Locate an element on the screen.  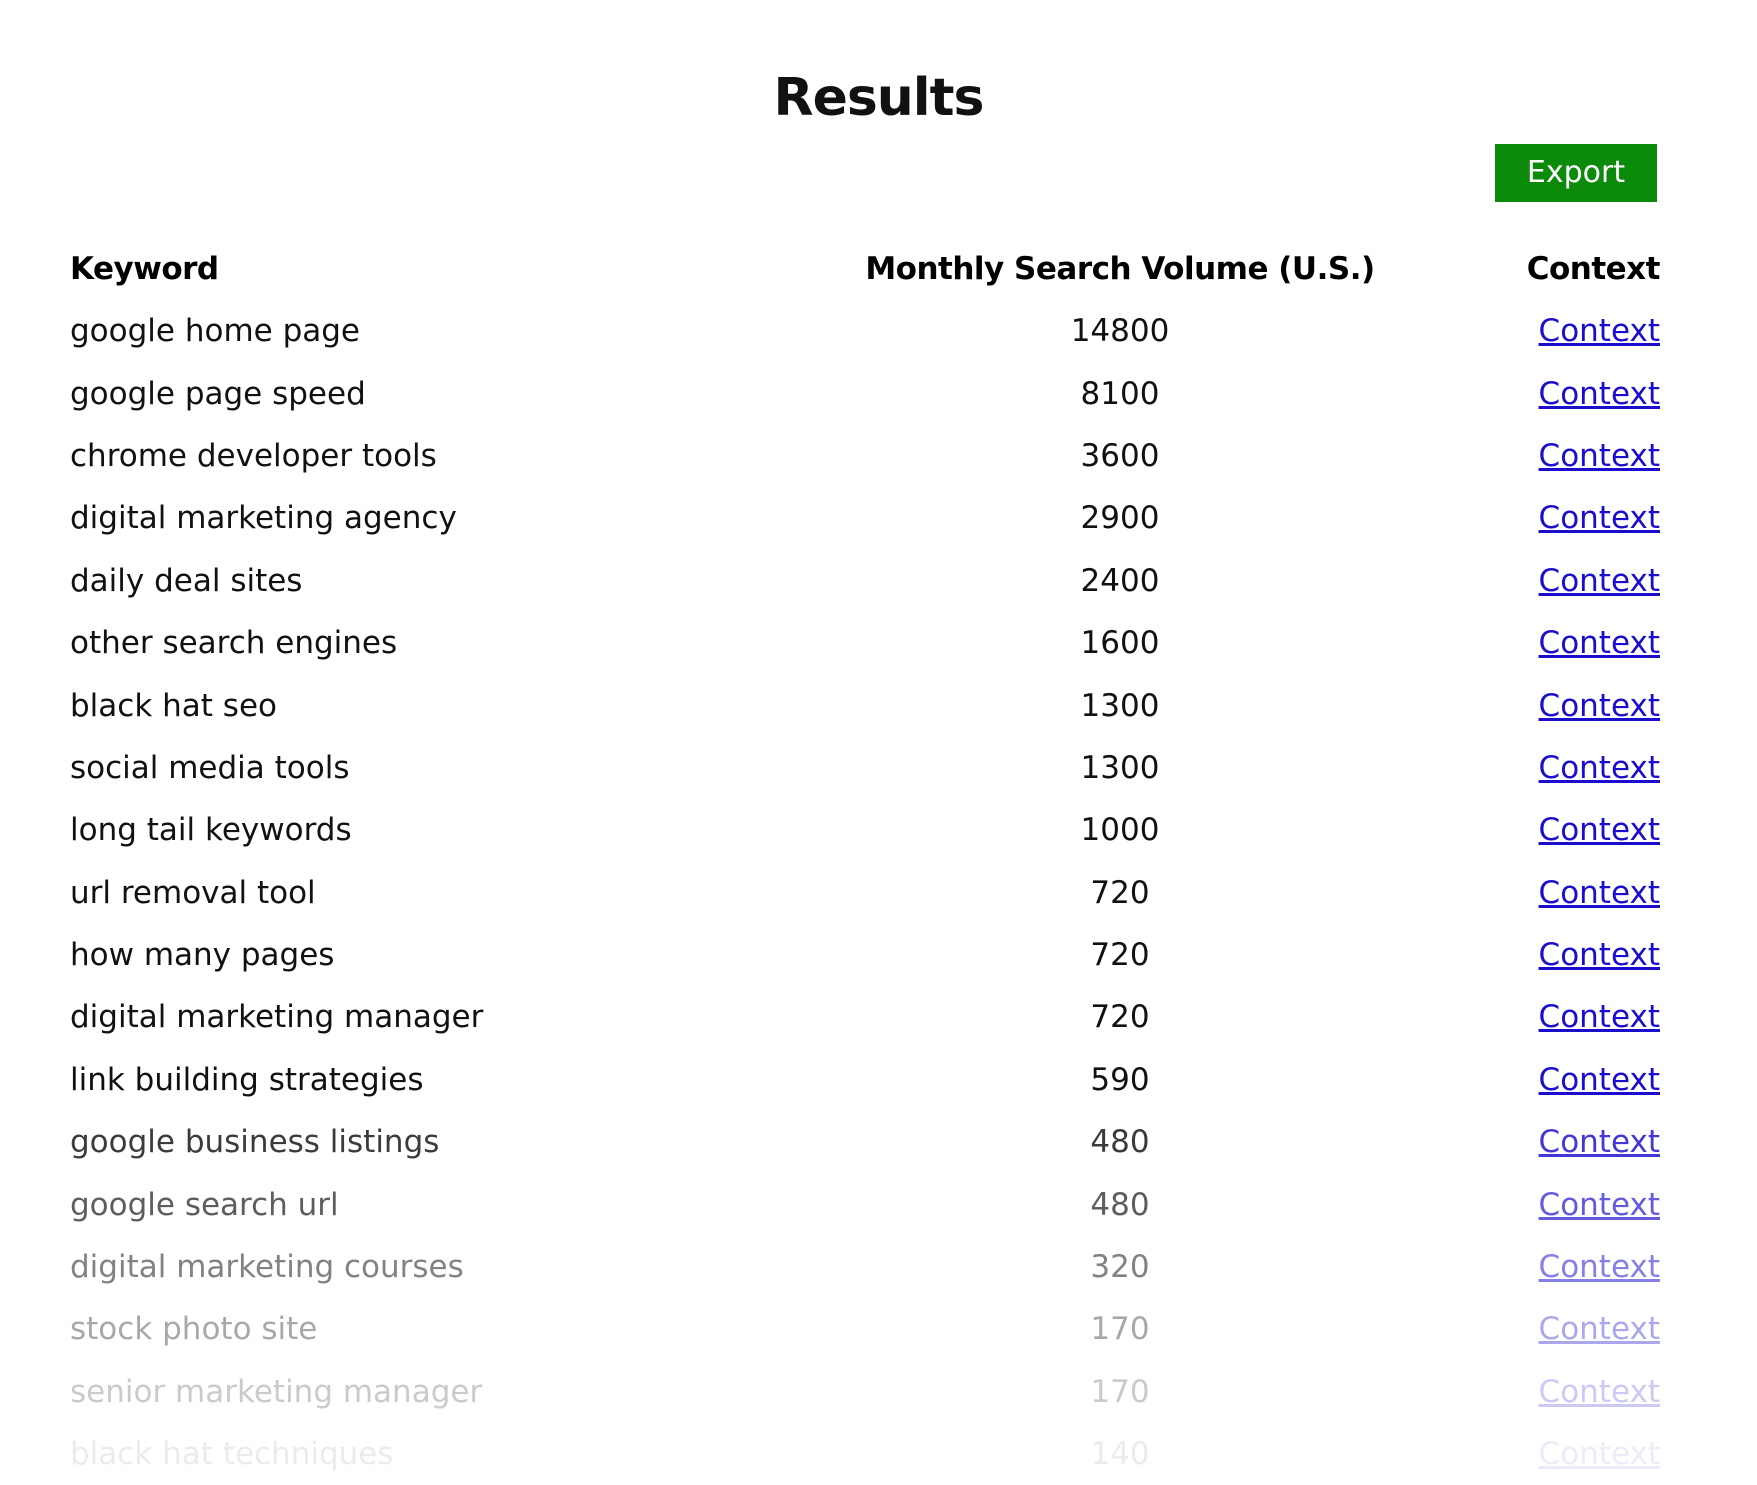
context-column-header: Context is located at coordinates (1593, 269).